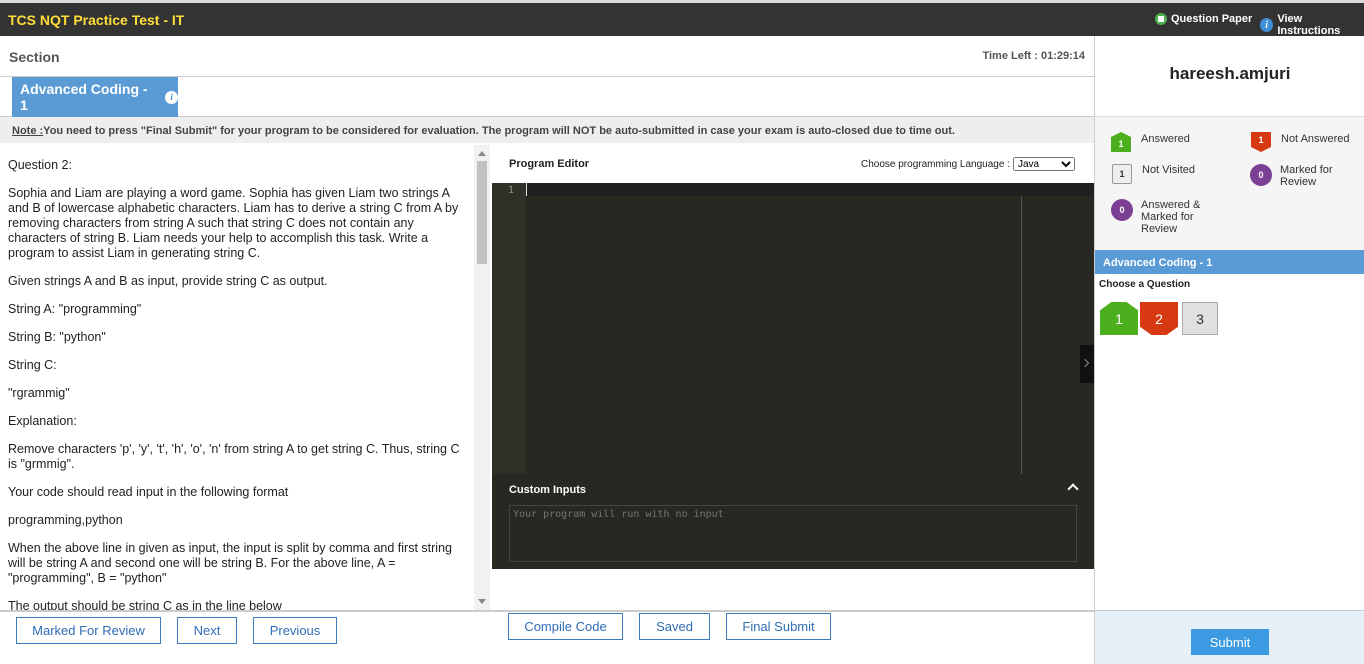 This screenshot has width=1364, height=664. What do you see at coordinates (1161, 19) in the screenshot?
I see `question-paper-icon` at bounding box center [1161, 19].